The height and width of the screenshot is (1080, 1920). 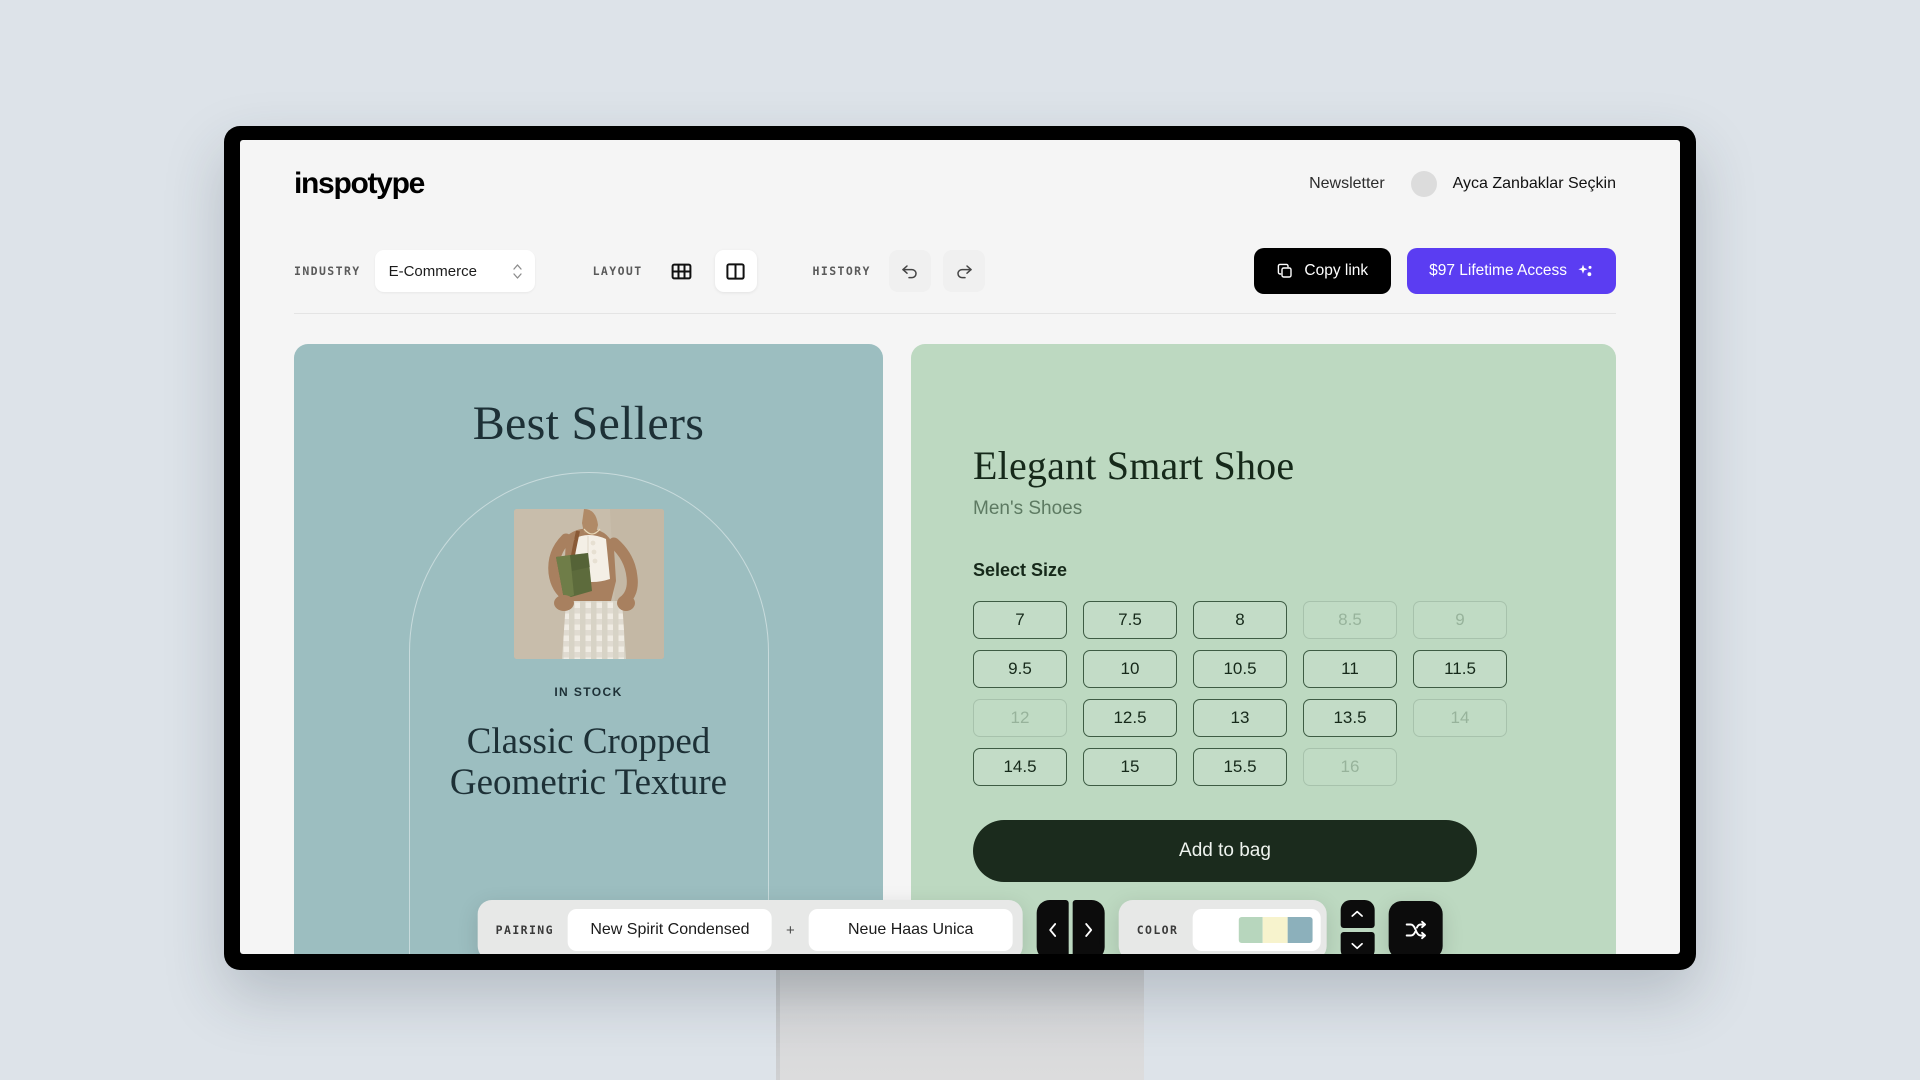 I want to click on sparkle-icon, so click(x=1585, y=270).